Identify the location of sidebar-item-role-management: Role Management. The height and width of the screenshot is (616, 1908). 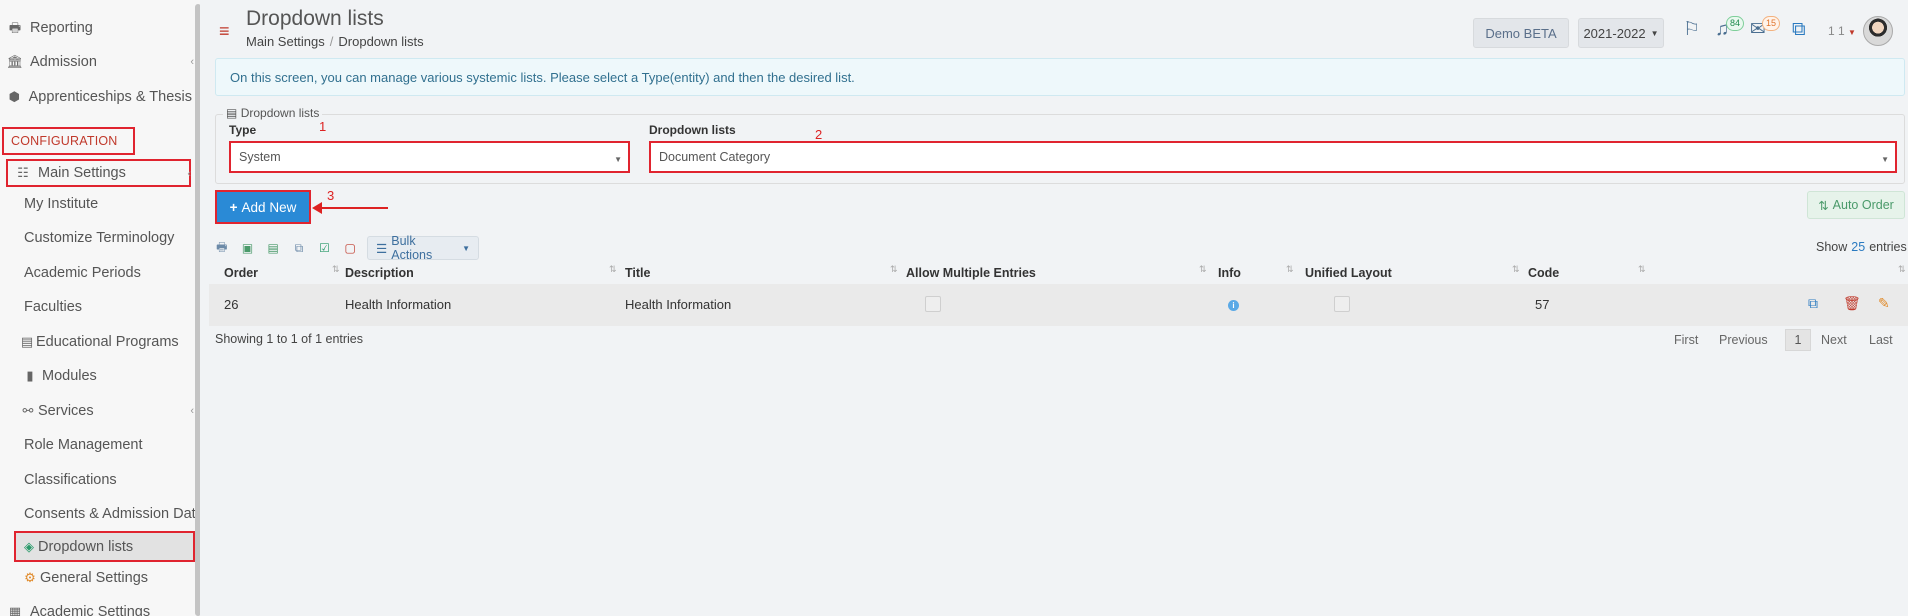
(96, 445).